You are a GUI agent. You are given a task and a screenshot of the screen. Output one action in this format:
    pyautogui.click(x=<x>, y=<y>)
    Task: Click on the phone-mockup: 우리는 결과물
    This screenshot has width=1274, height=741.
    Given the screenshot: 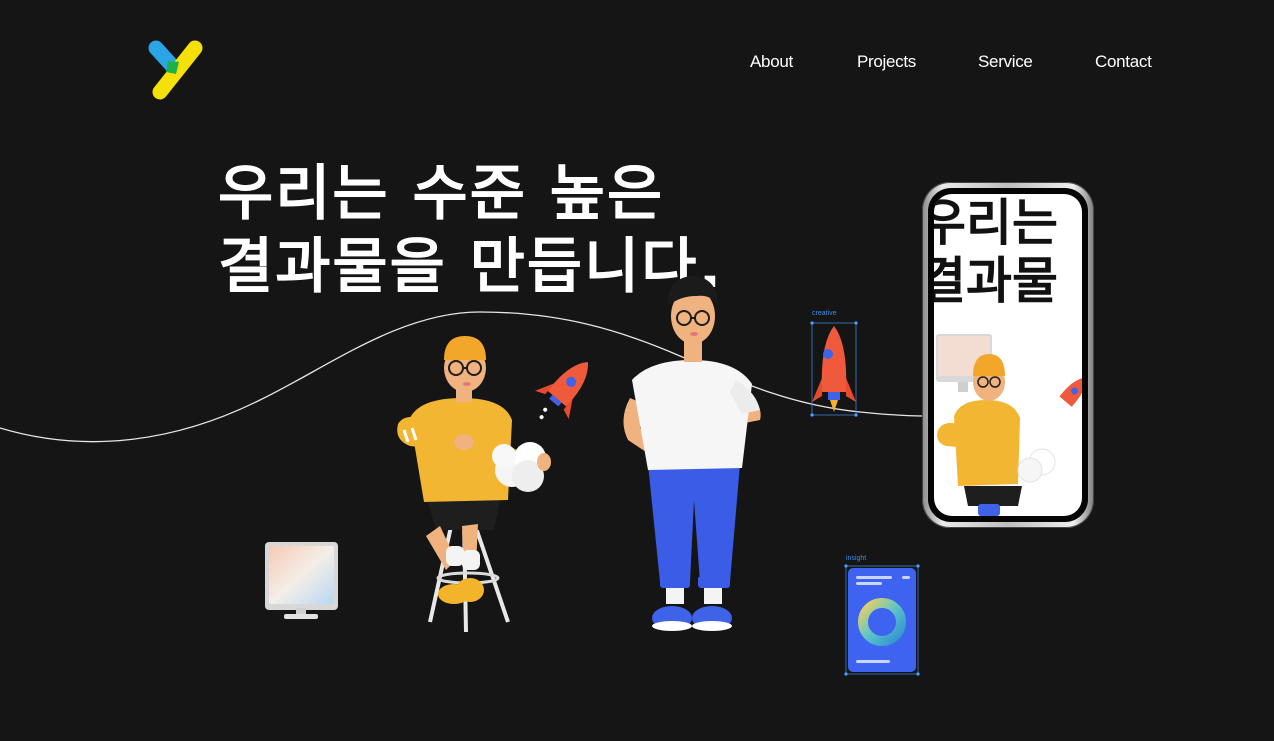 What is the action you would take?
    pyautogui.click(x=1008, y=355)
    